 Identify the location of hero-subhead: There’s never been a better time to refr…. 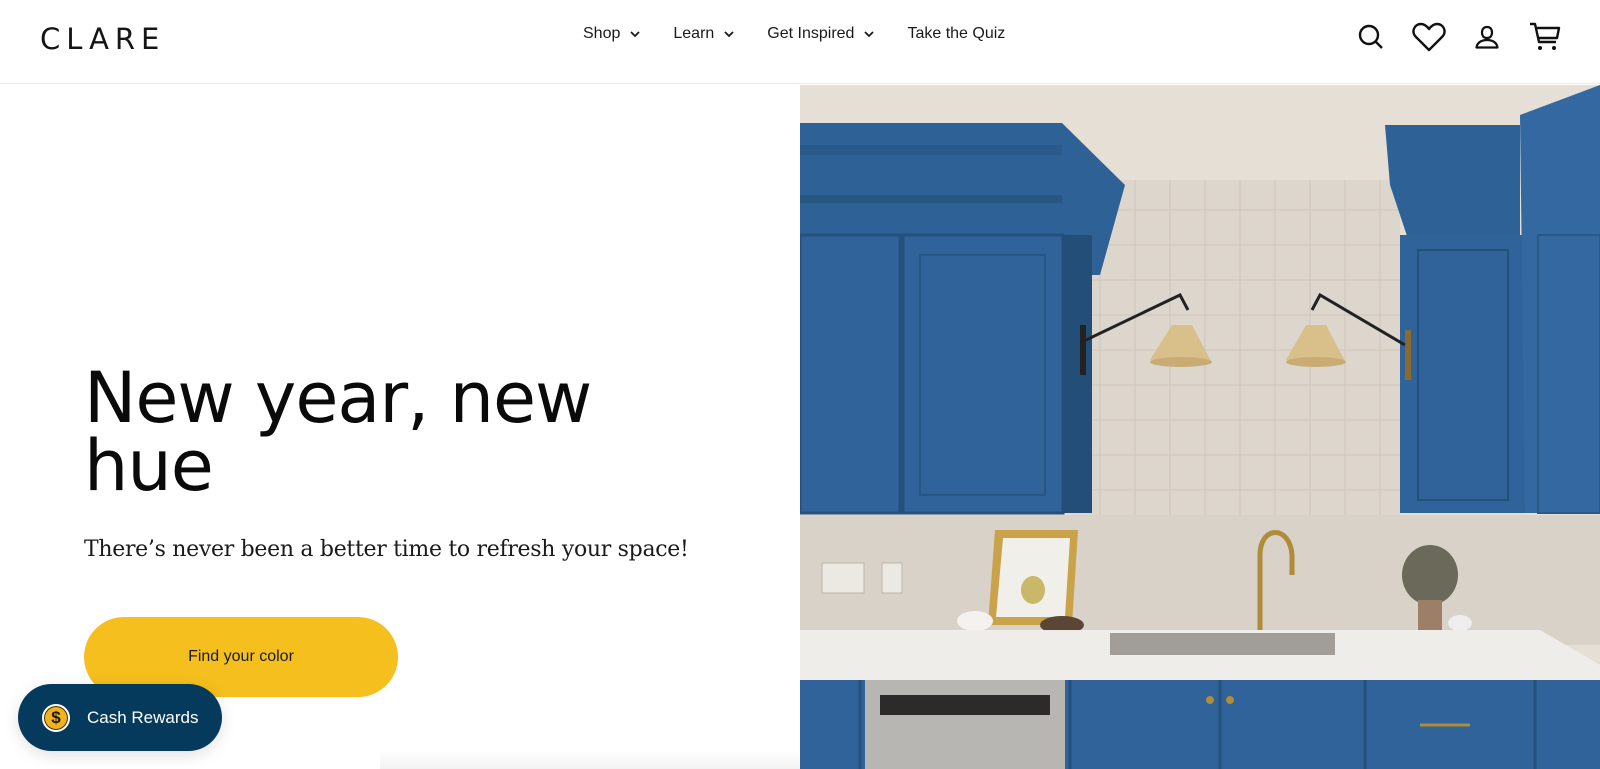
(386, 549).